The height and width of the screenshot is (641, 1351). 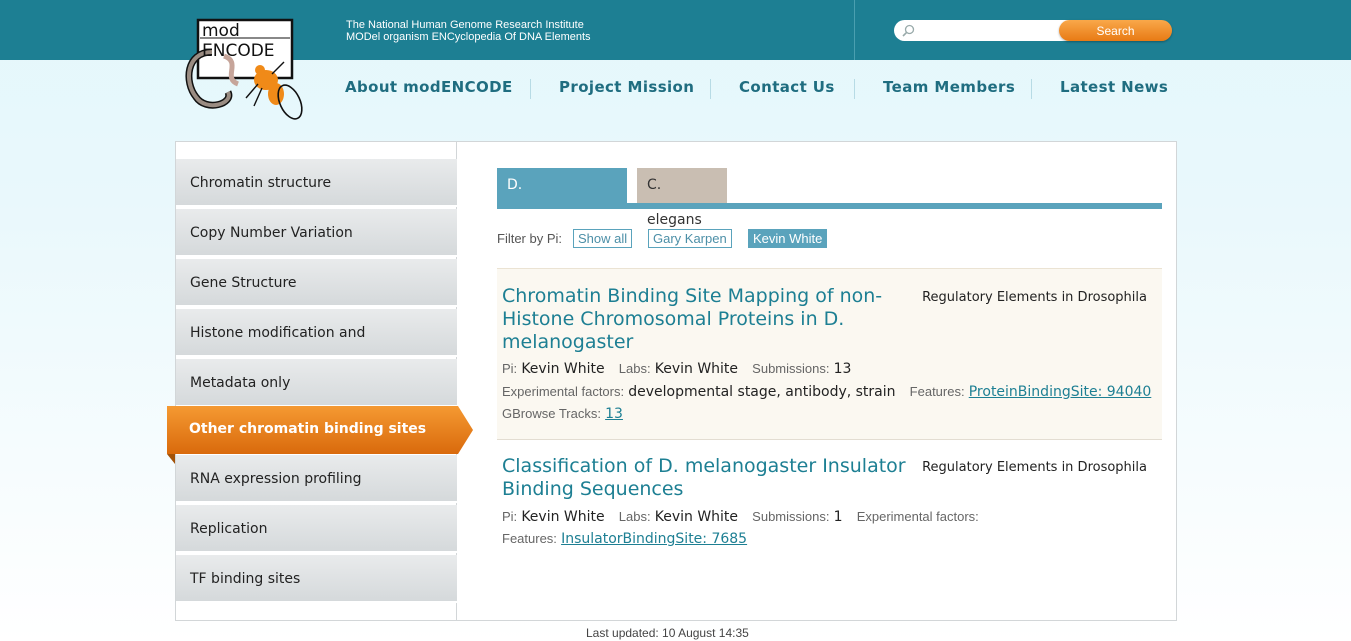 What do you see at coordinates (316, 283) in the screenshot?
I see `sidebar-item-gene-structure: Gene Structure` at bounding box center [316, 283].